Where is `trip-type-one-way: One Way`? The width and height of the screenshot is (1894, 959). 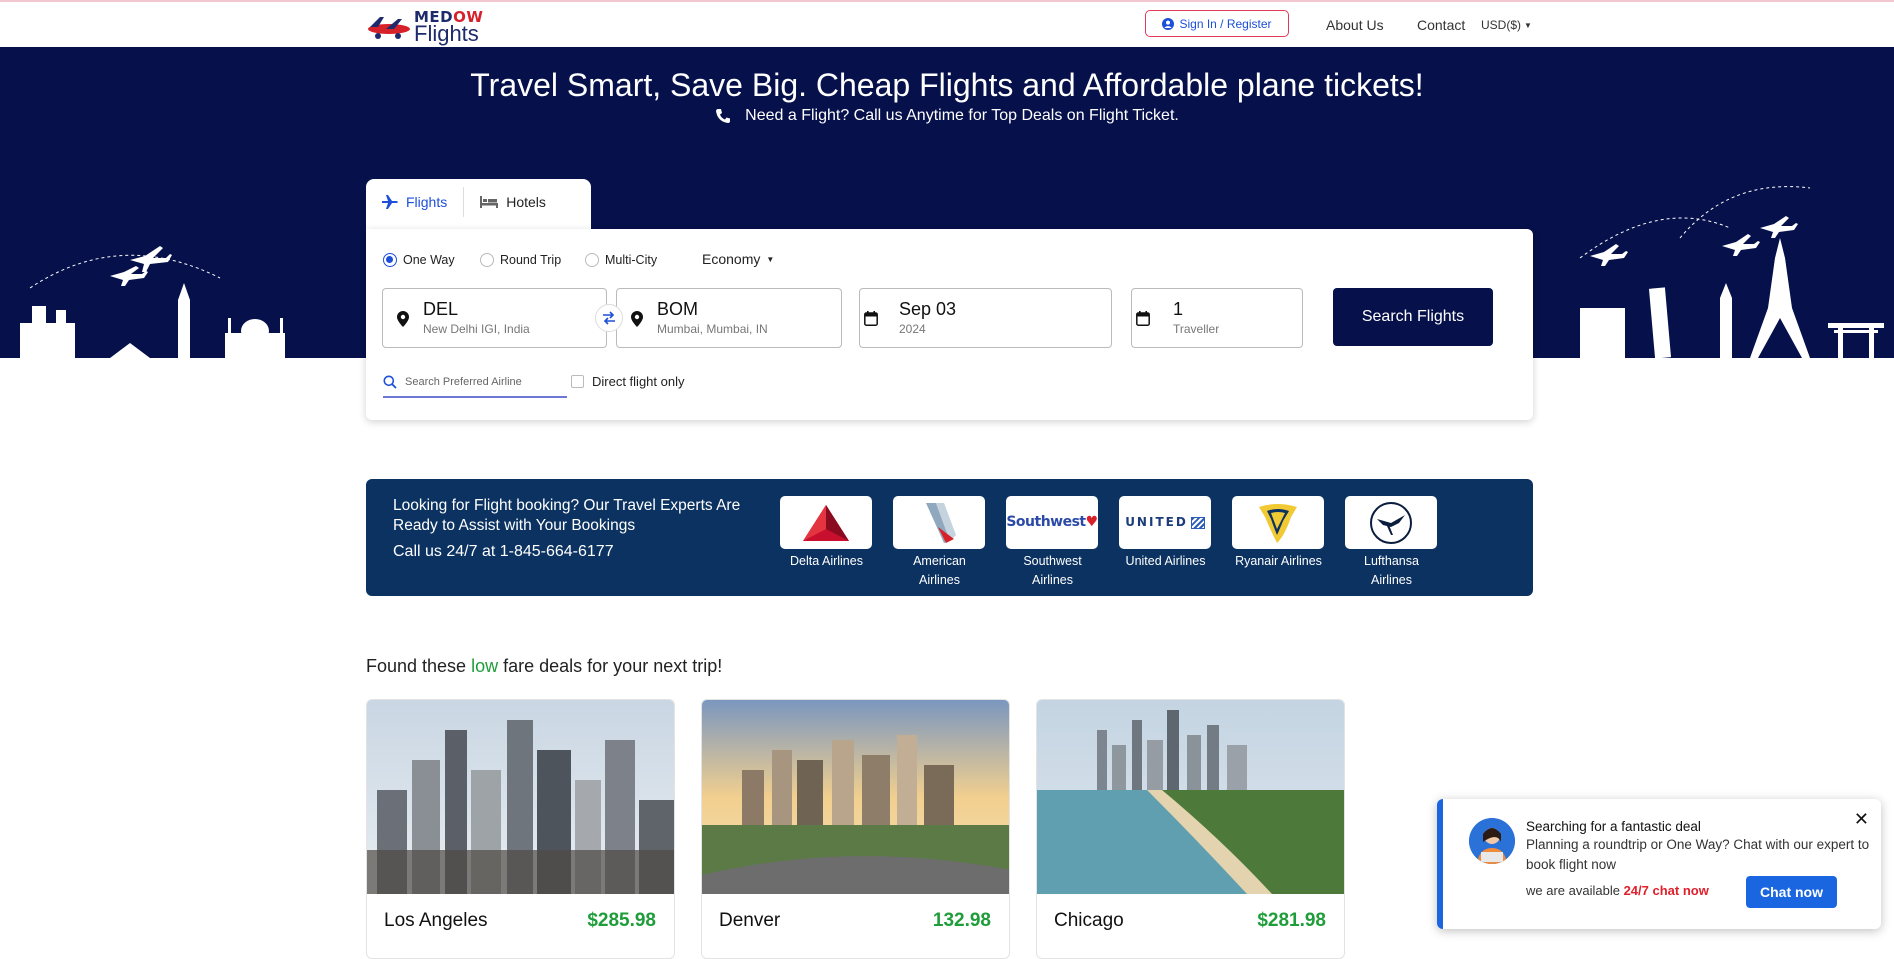 trip-type-one-way: One Way is located at coordinates (419, 260).